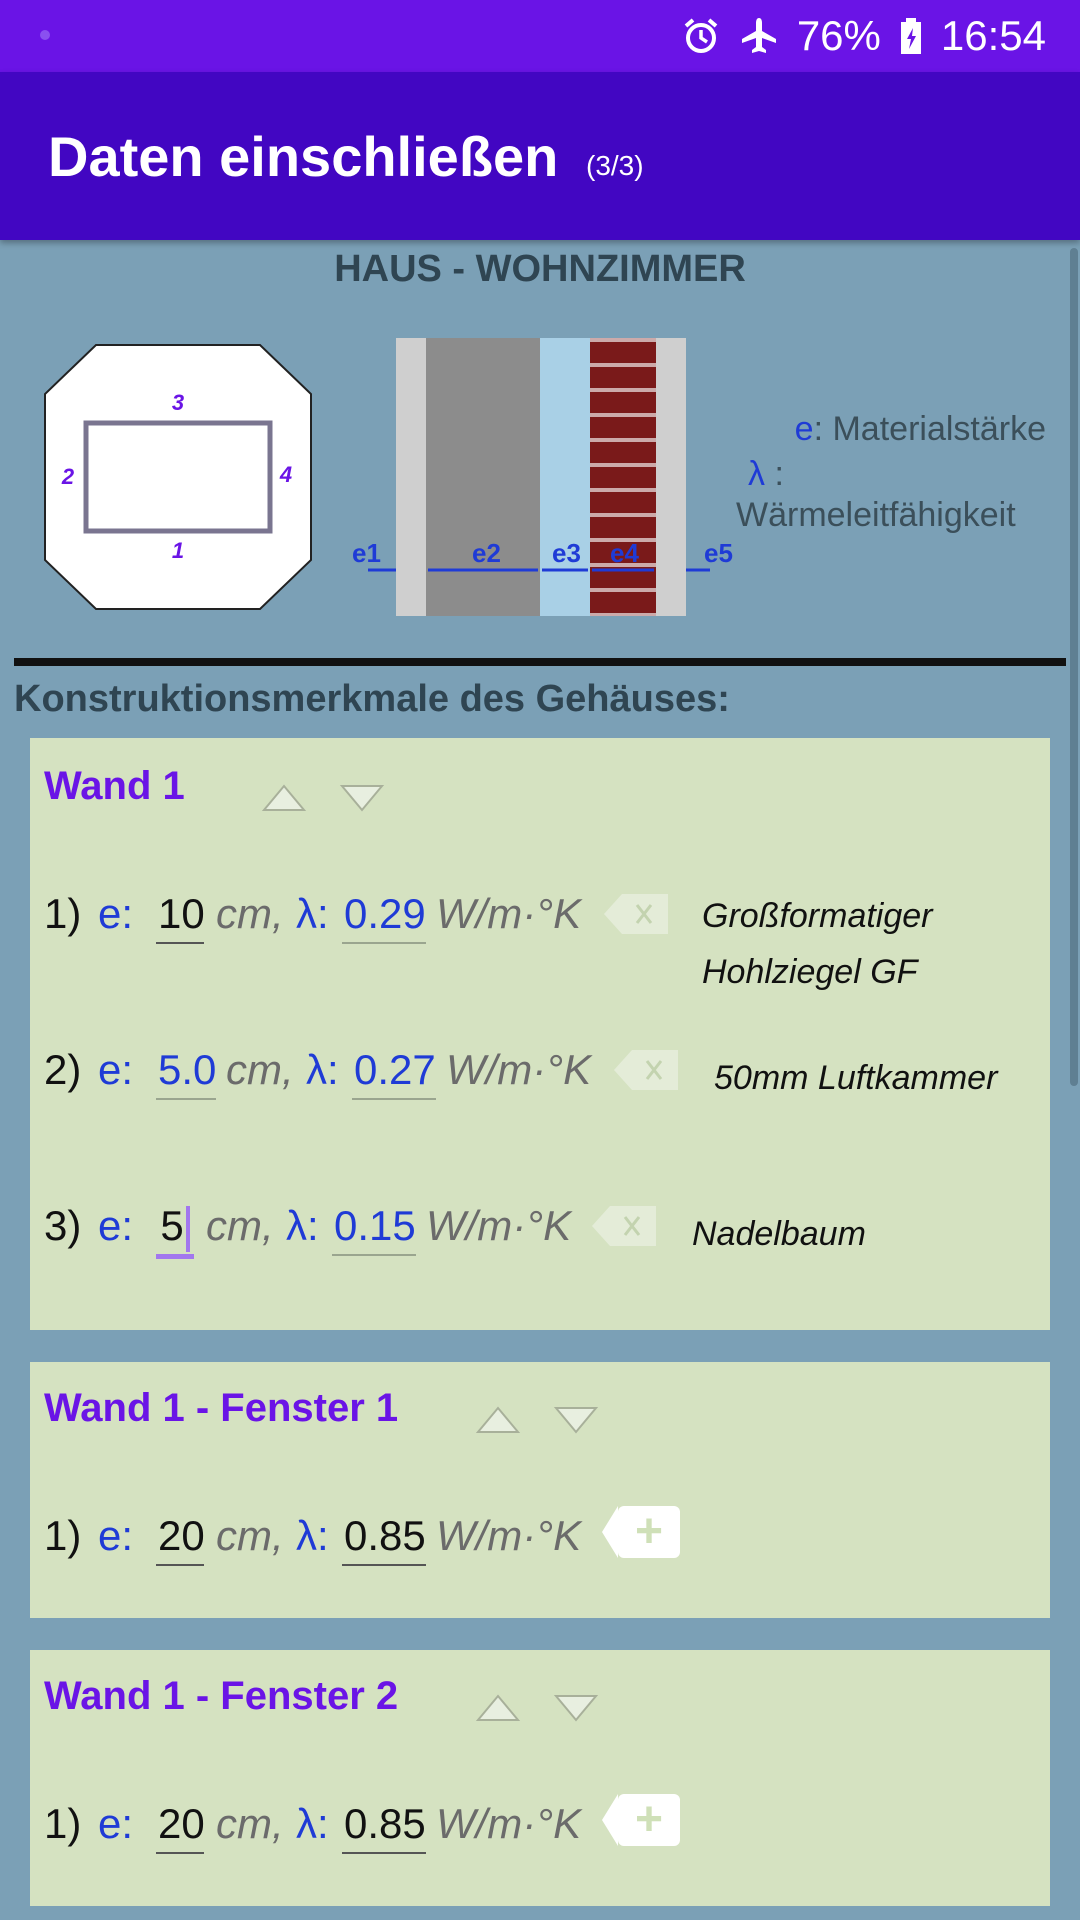 Image resolution: width=1080 pixels, height=1920 pixels. Describe the element at coordinates (838, 35) in the screenshot. I see `battery-percent: 76%` at that location.